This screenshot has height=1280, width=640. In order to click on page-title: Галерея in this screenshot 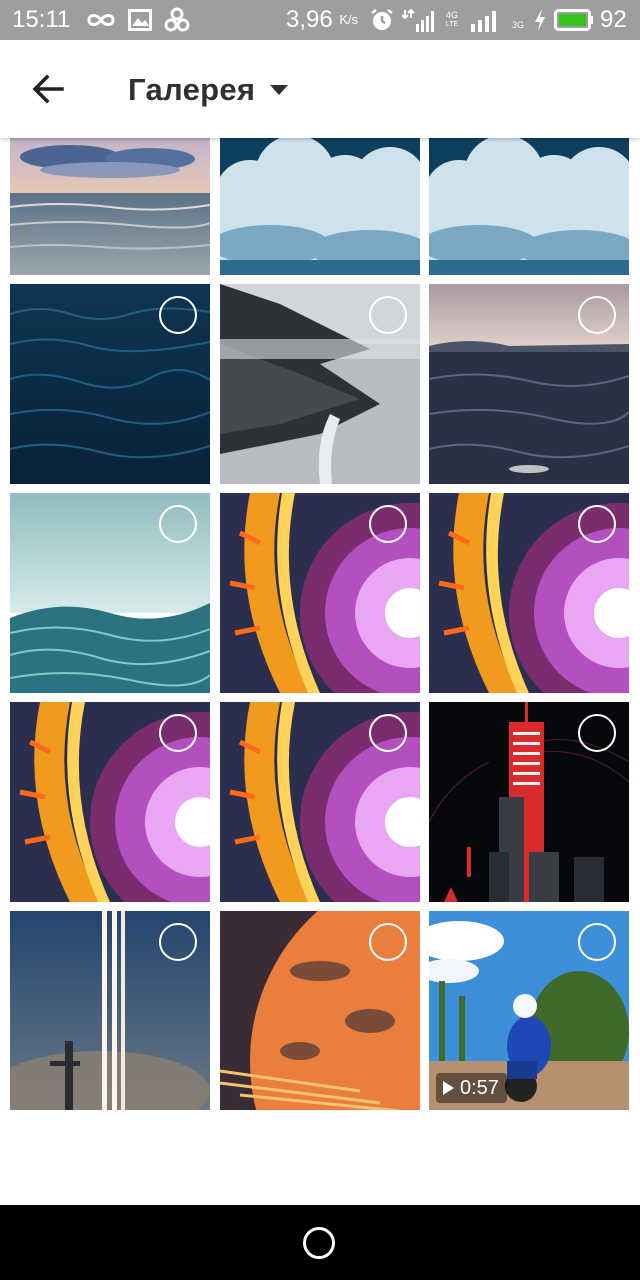, I will do `click(192, 89)`.